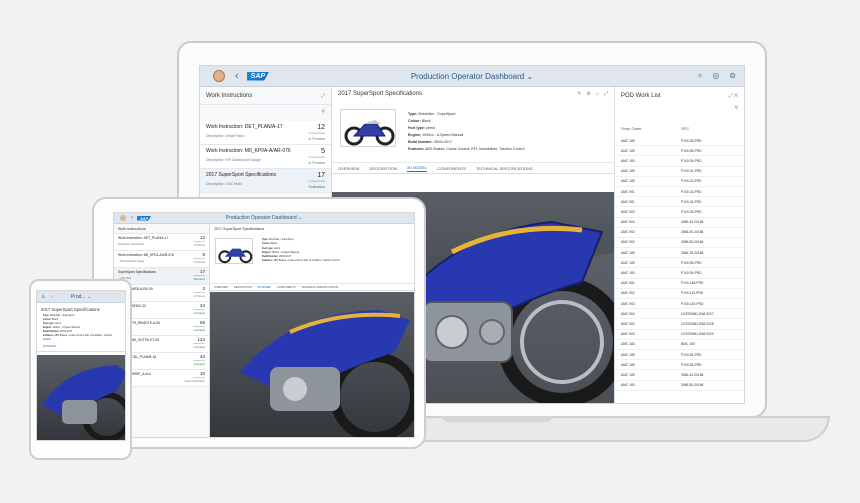 The width and height of the screenshot is (860, 503). Describe the element at coordinates (679, 273) in the screenshot. I see `table-row: AMC 180 P100-99-PRD` at that location.